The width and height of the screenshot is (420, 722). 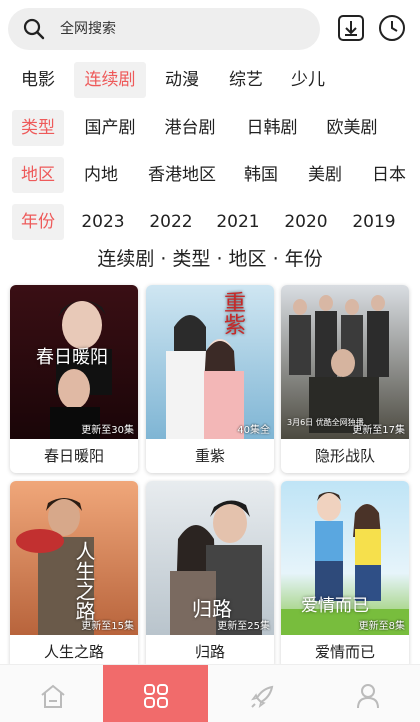 I want to click on filter-row-type: 类型 国产剧 港台剧 日韩剧 欧美剧, so click(x=210, y=128).